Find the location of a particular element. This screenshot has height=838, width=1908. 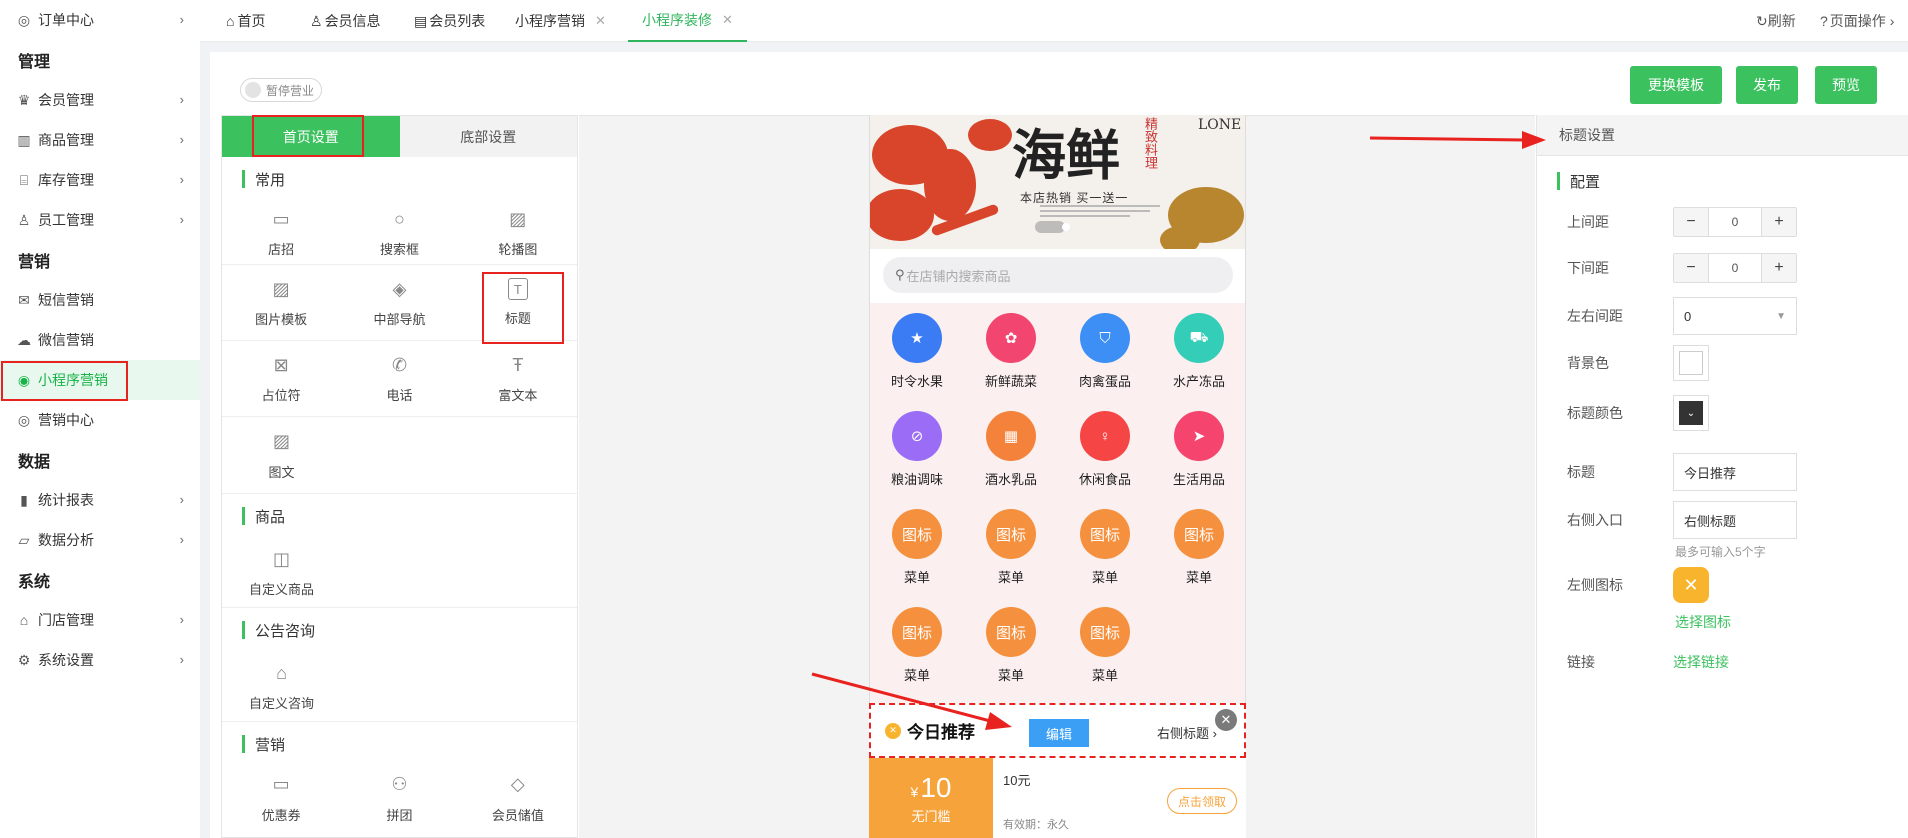

edit-button: 编辑 is located at coordinates (1059, 733).